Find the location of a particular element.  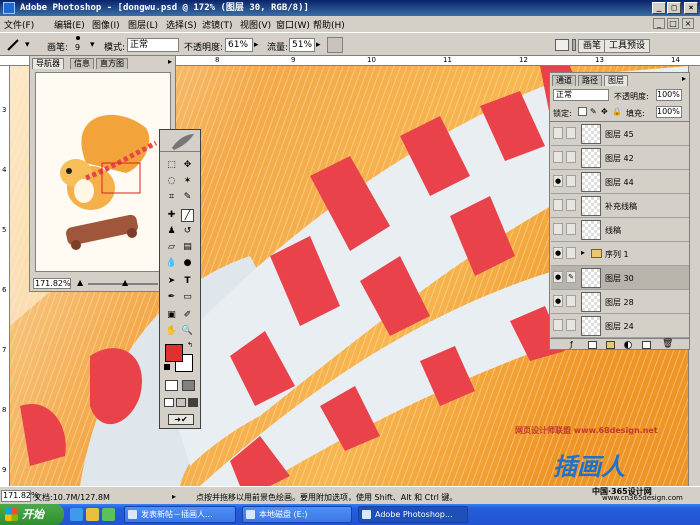

airbrush-icon is located at coordinates (335, 45).